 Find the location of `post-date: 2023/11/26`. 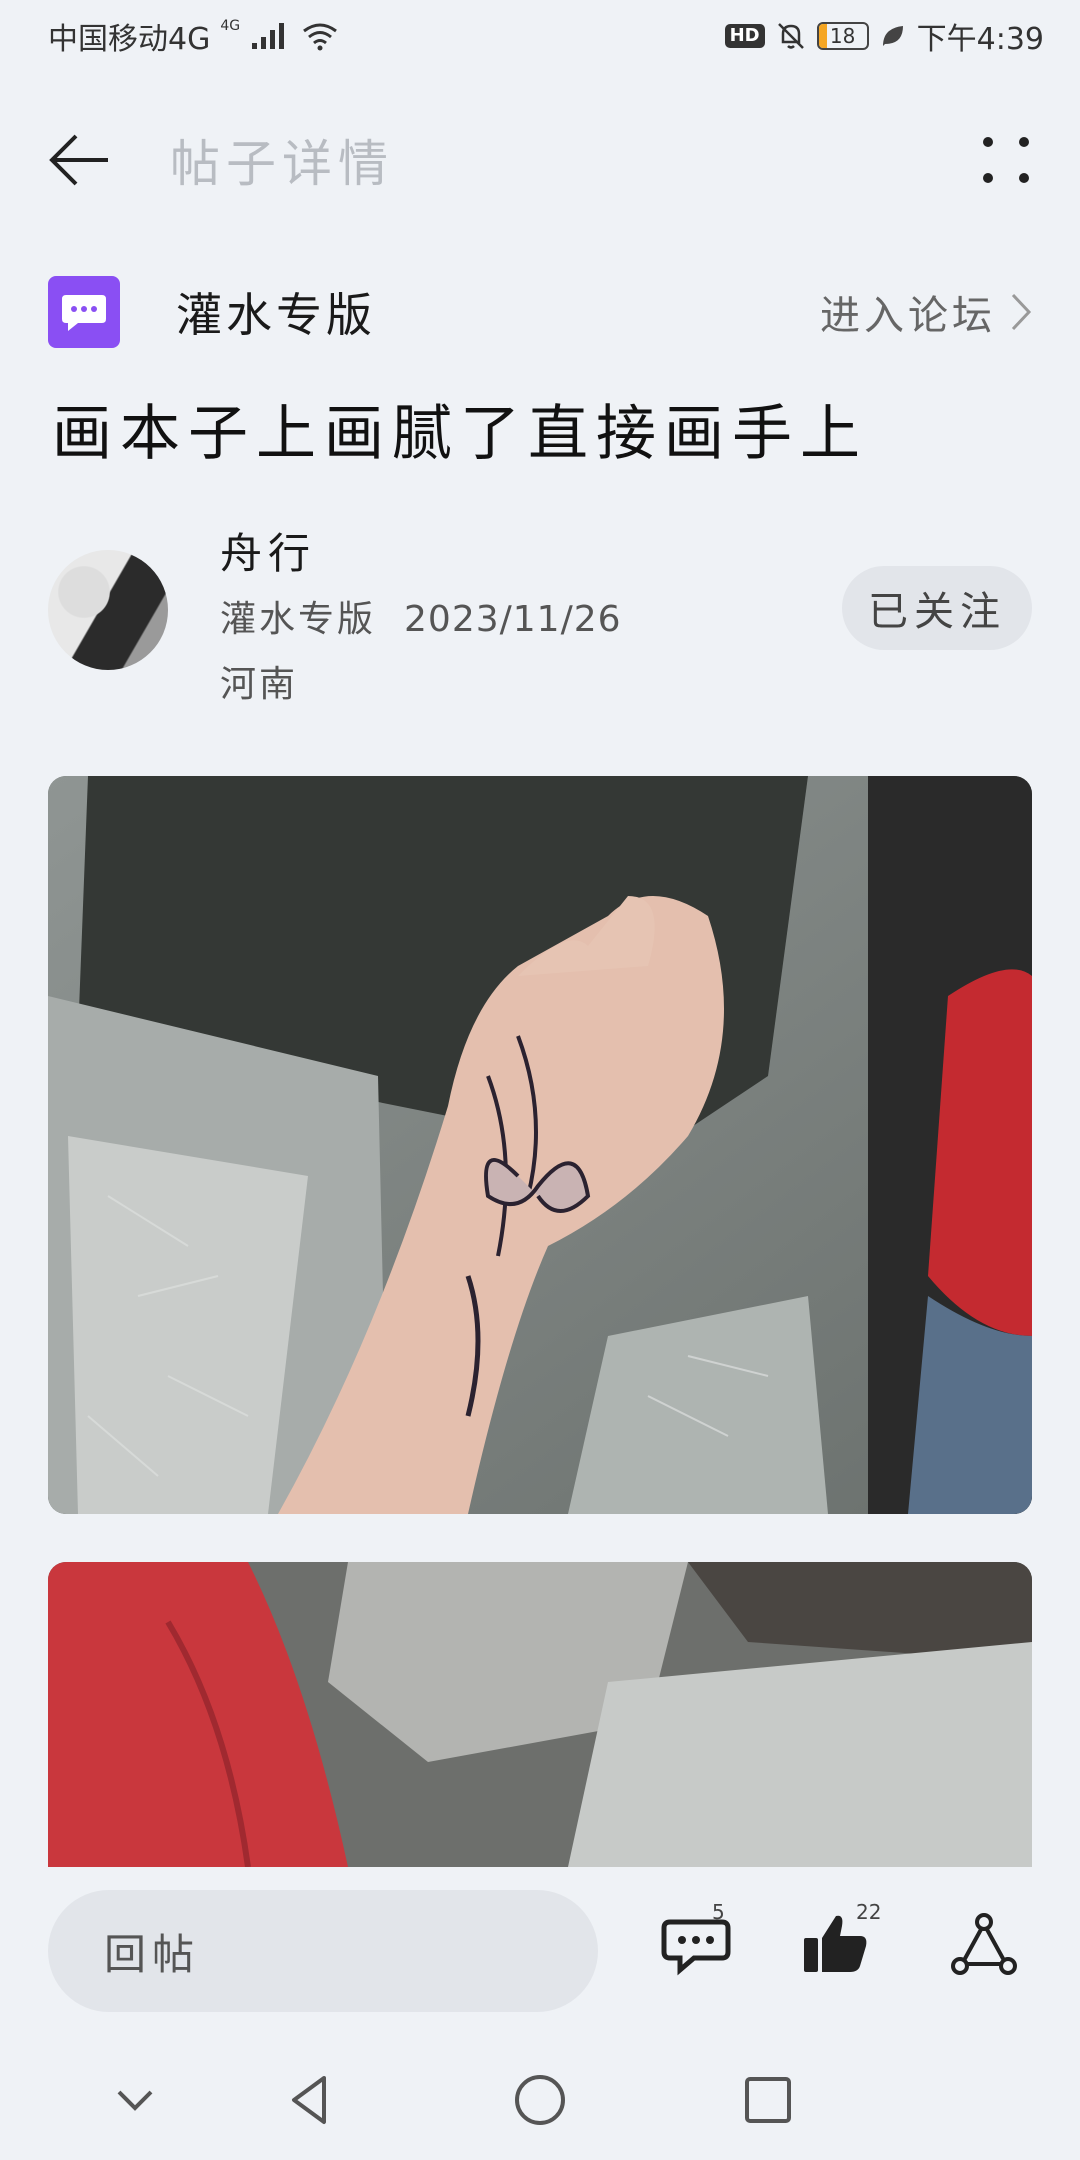

post-date: 2023/11/26 is located at coordinates (513, 619).